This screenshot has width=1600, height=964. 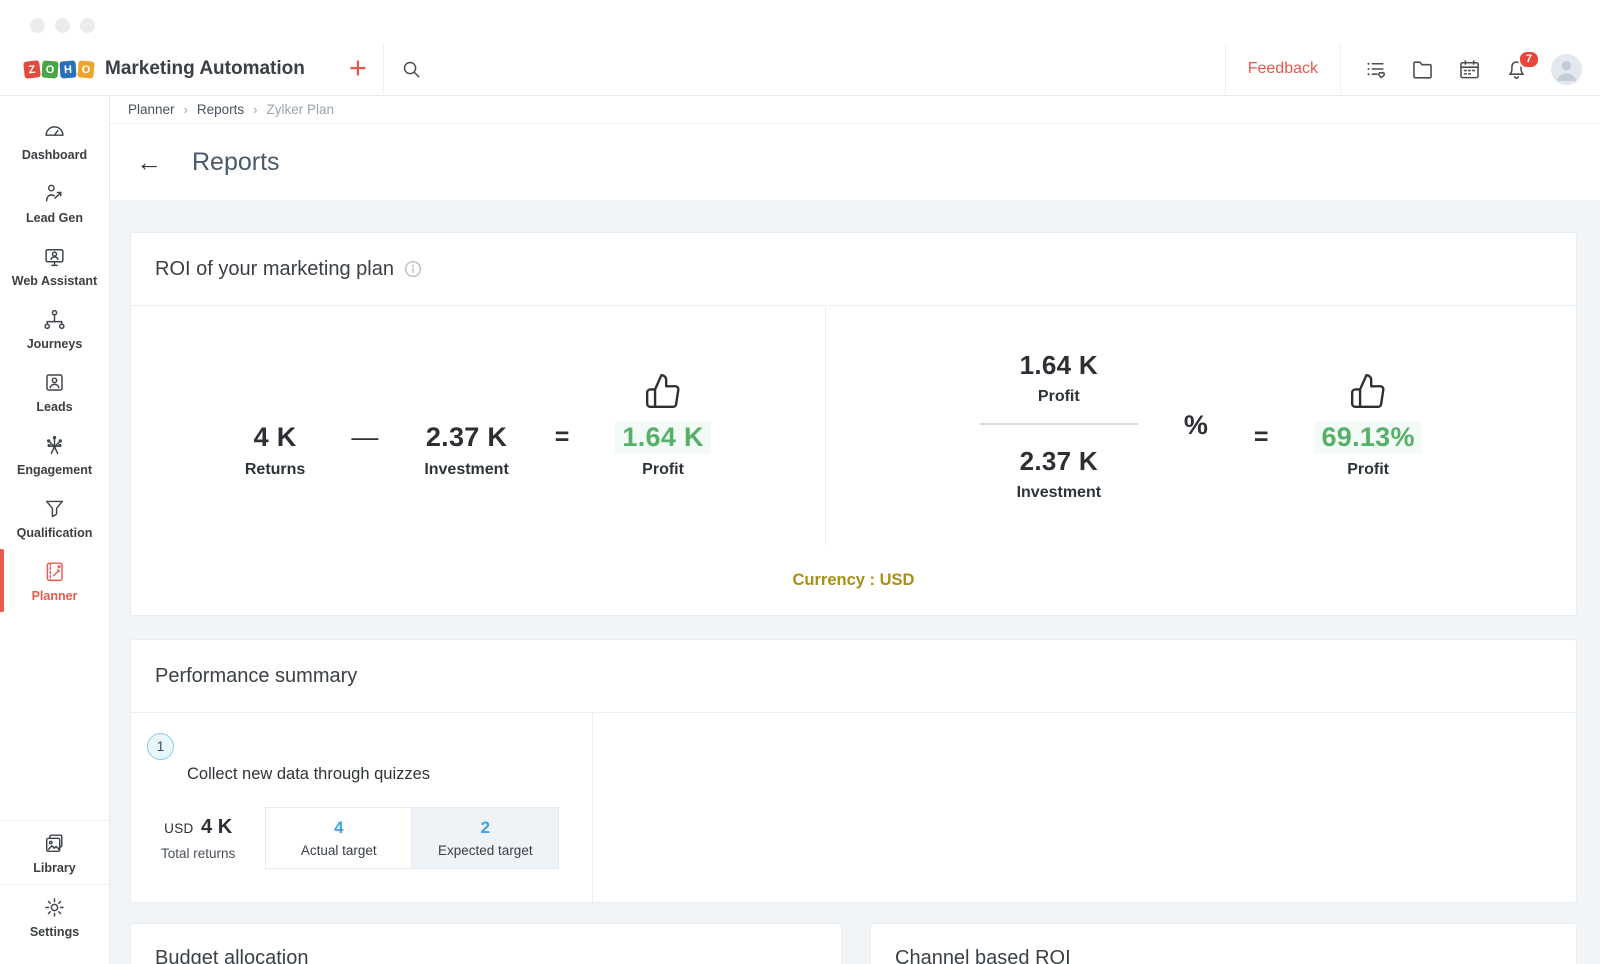 I want to click on sidebar-item-leads: Leads, so click(x=54, y=391).